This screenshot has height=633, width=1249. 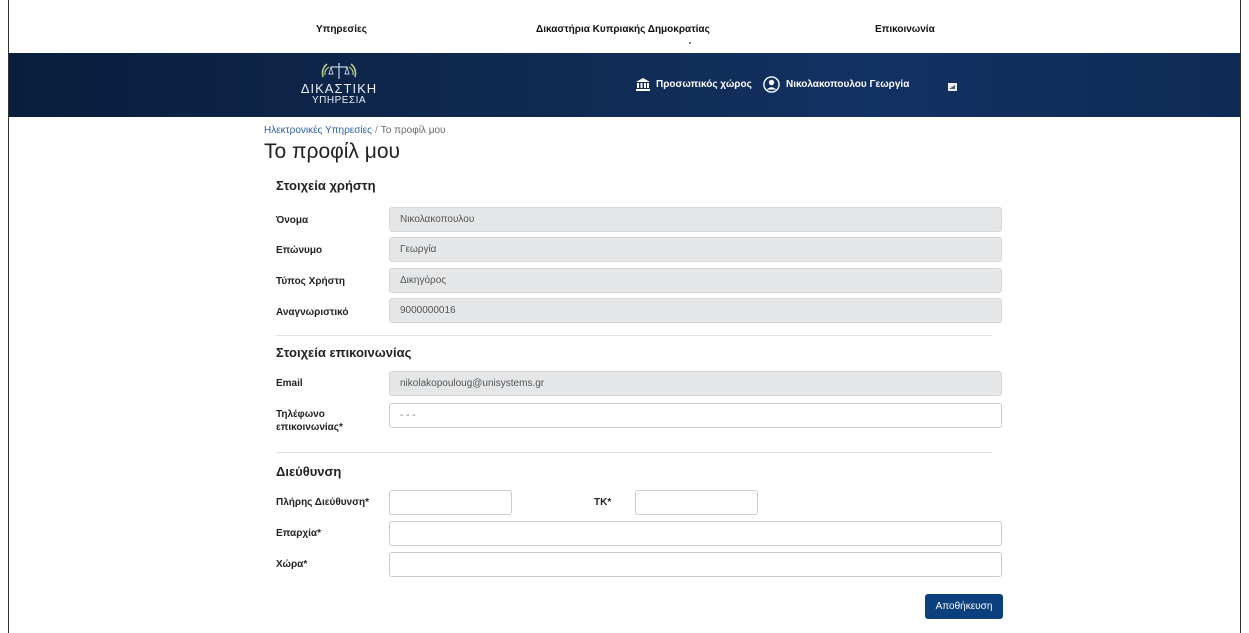 I want to click on breadcrumb: Ηλεκτρονικές Υπηρεσίες / Το προφίλ μου, so click(x=355, y=130).